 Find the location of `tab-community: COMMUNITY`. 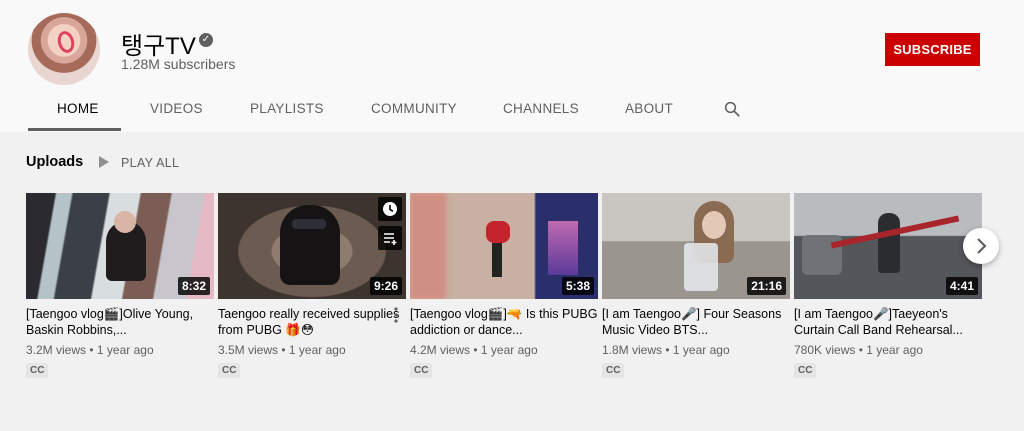

tab-community: COMMUNITY is located at coordinates (414, 116).